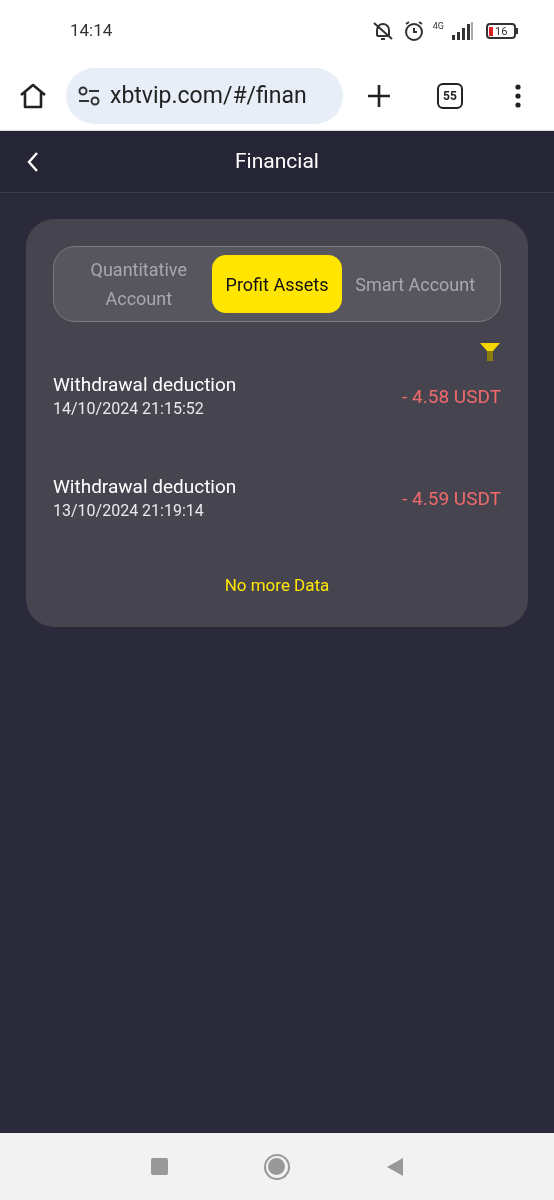  What do you see at coordinates (438, 26) in the screenshot?
I see `network-label: 4G` at bounding box center [438, 26].